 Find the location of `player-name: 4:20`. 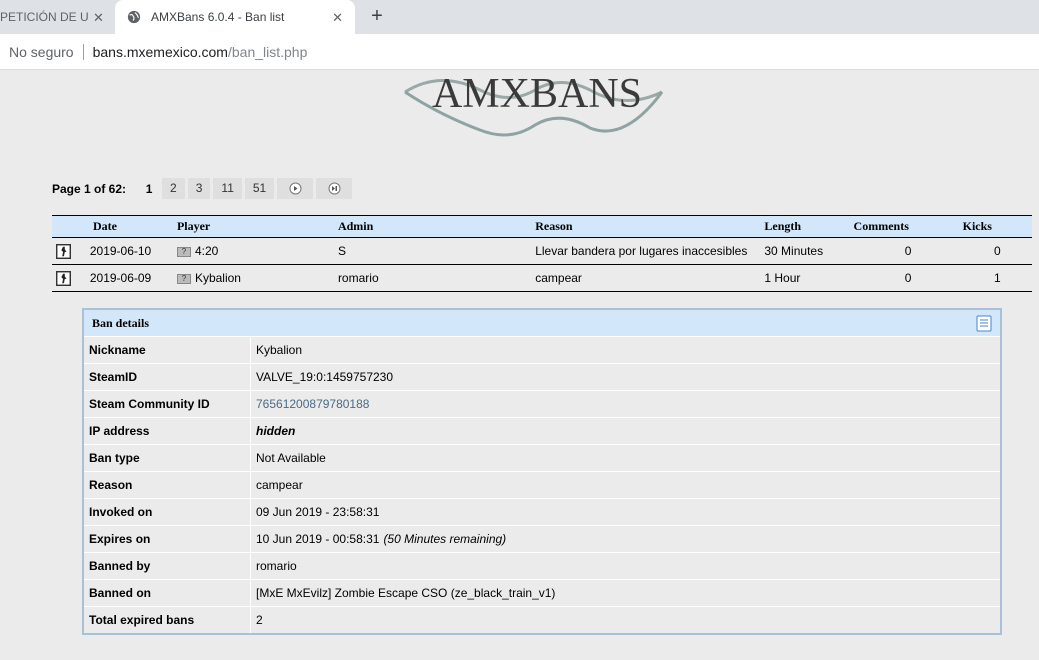

player-name: 4:20 is located at coordinates (206, 251).